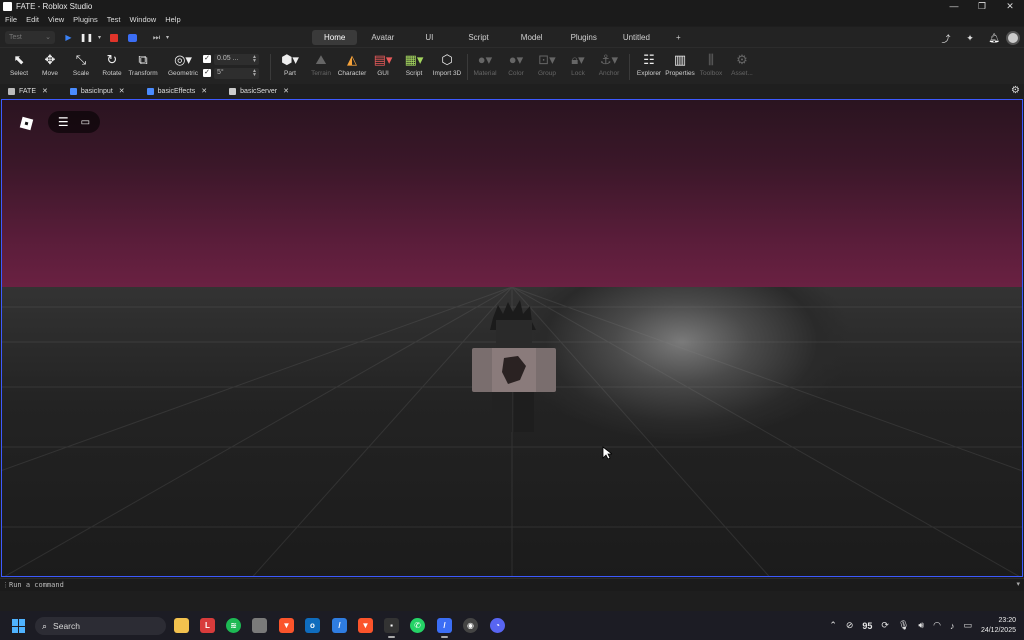 The width and height of the screenshot is (1024, 640). What do you see at coordinates (236, 59) in the screenshot?
I see `move-snap-field: 0.05 ... ▲ ▼` at bounding box center [236, 59].